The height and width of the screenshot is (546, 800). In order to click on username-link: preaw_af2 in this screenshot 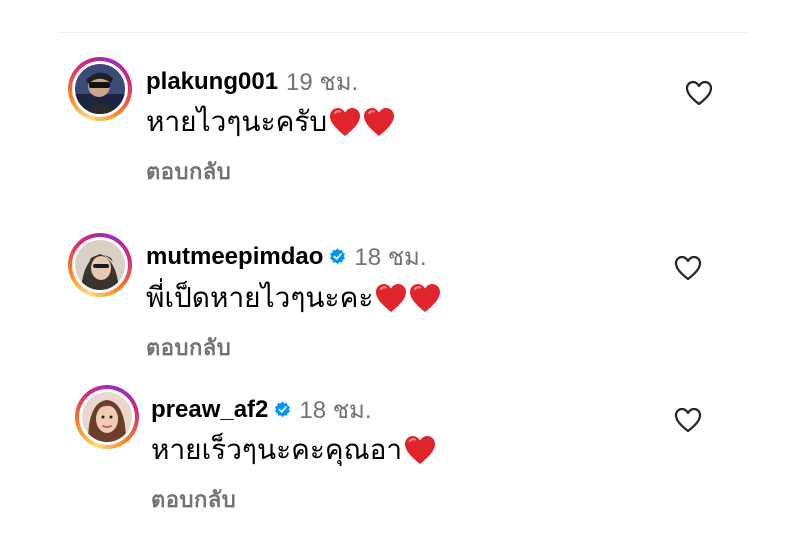, I will do `click(209, 410)`.